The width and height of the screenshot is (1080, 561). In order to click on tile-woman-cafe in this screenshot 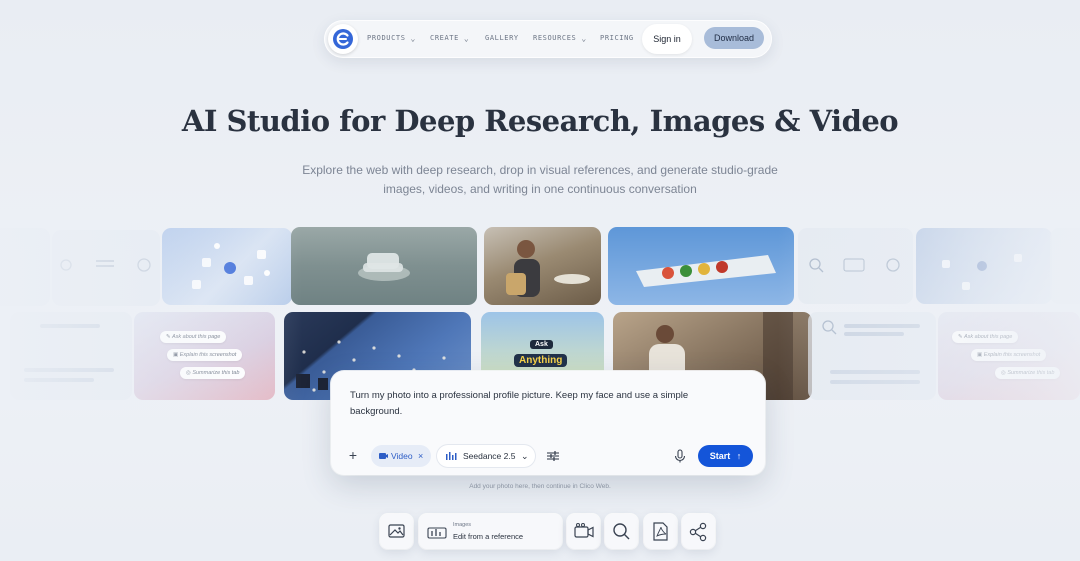, I will do `click(542, 266)`.